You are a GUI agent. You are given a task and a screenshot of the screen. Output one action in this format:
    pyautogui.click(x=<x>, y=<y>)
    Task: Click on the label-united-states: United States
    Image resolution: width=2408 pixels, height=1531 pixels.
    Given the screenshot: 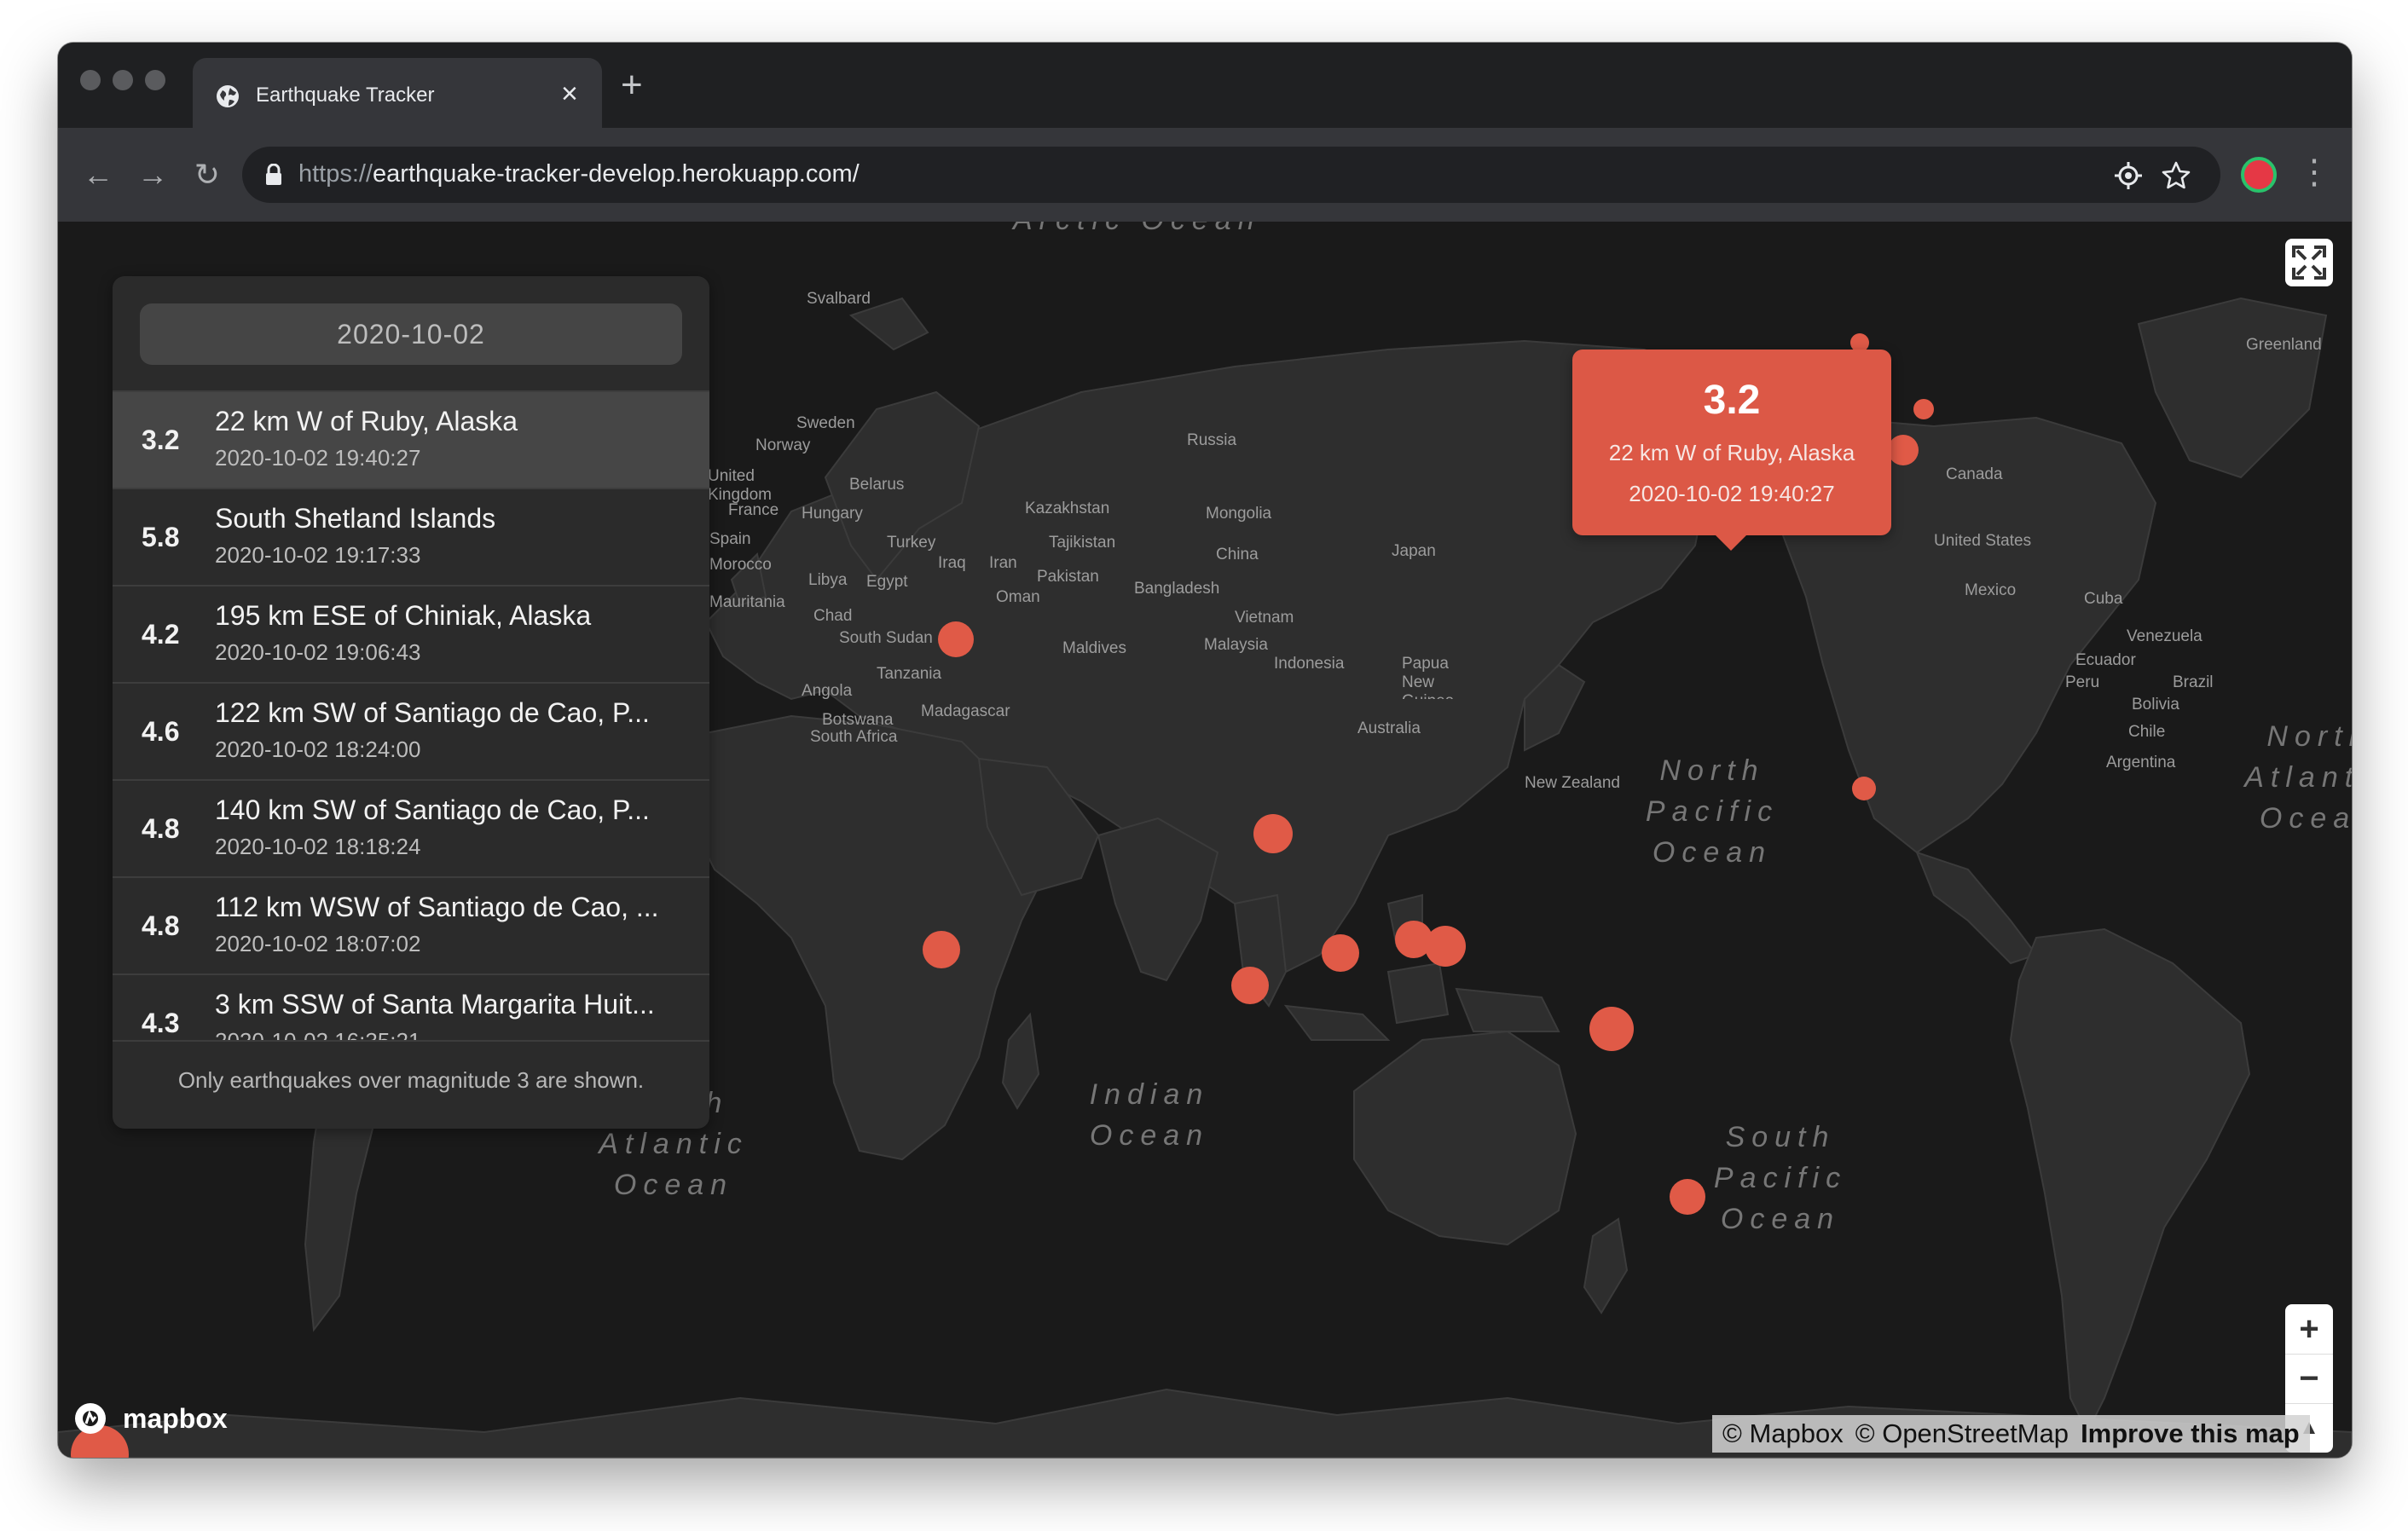 What is the action you would take?
    pyautogui.click(x=1983, y=541)
    